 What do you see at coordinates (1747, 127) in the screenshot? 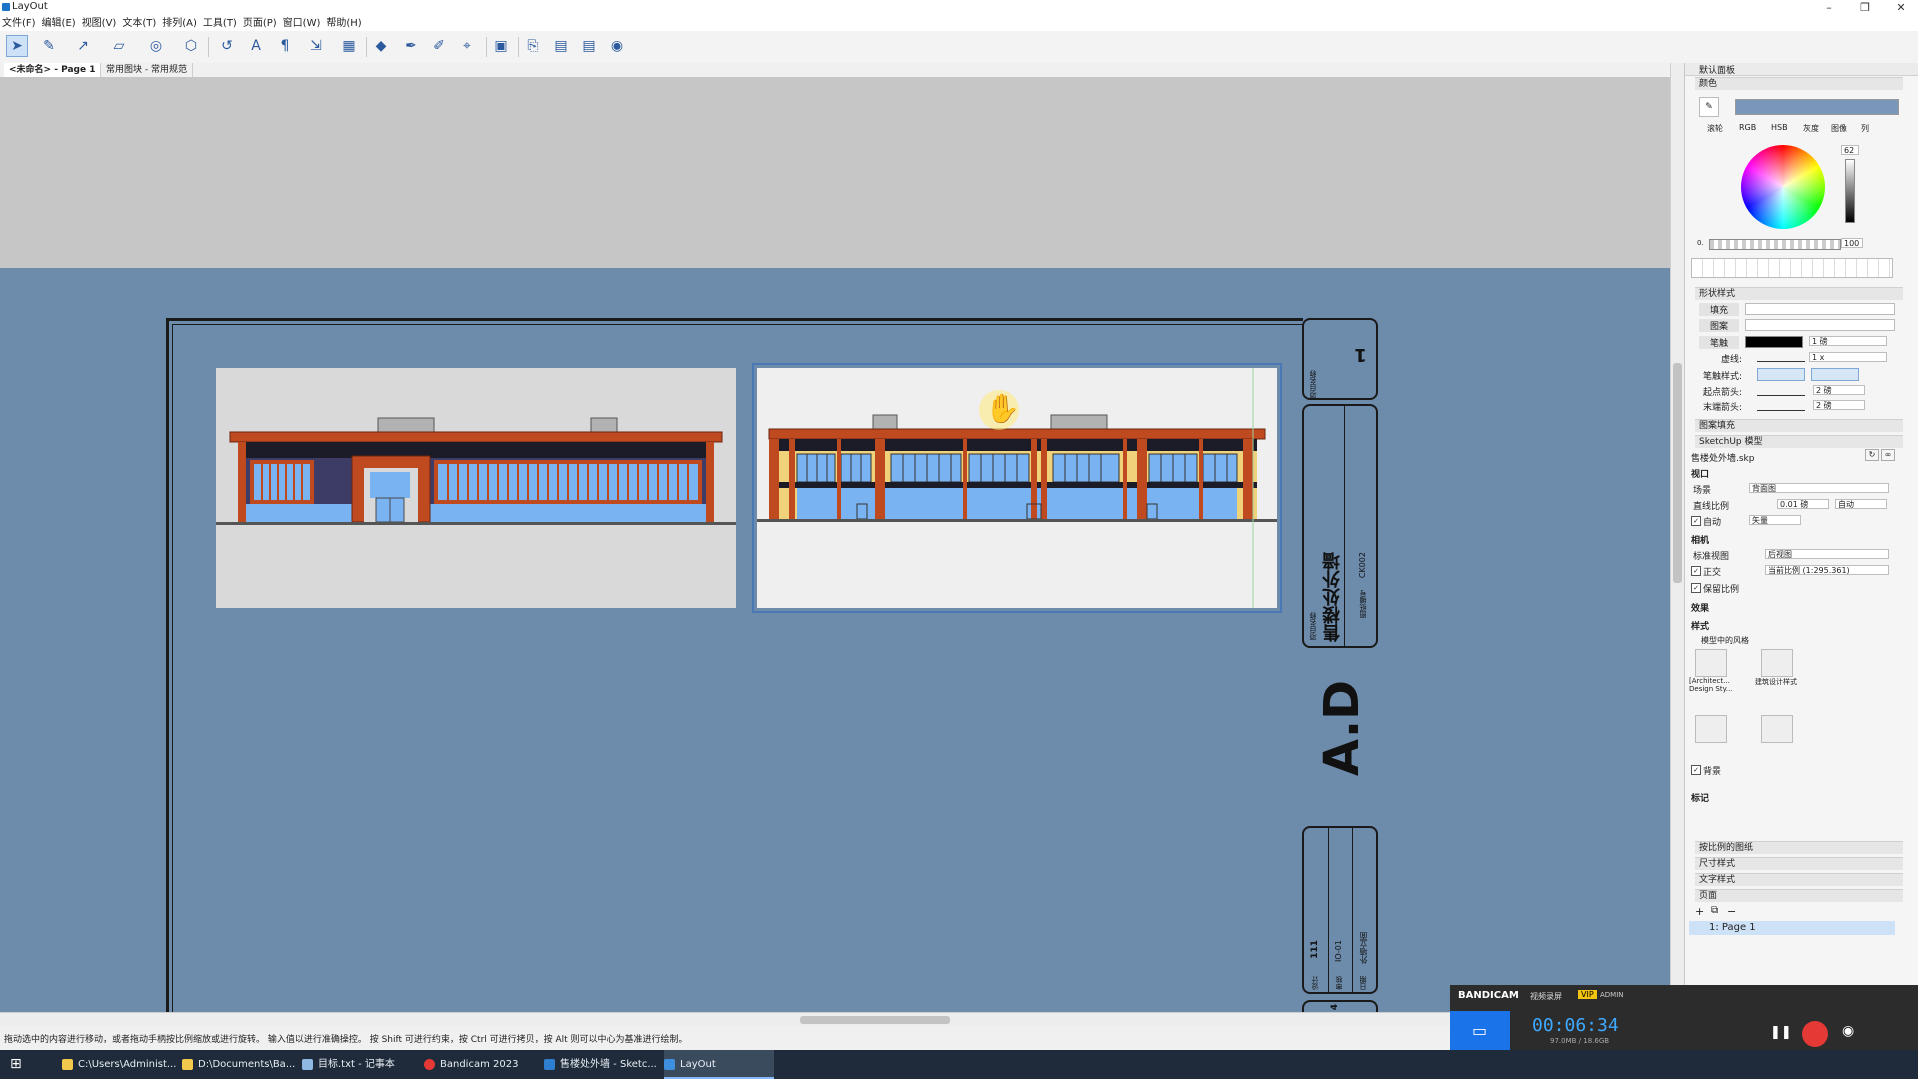
I see `tab-rgb: RGB` at bounding box center [1747, 127].